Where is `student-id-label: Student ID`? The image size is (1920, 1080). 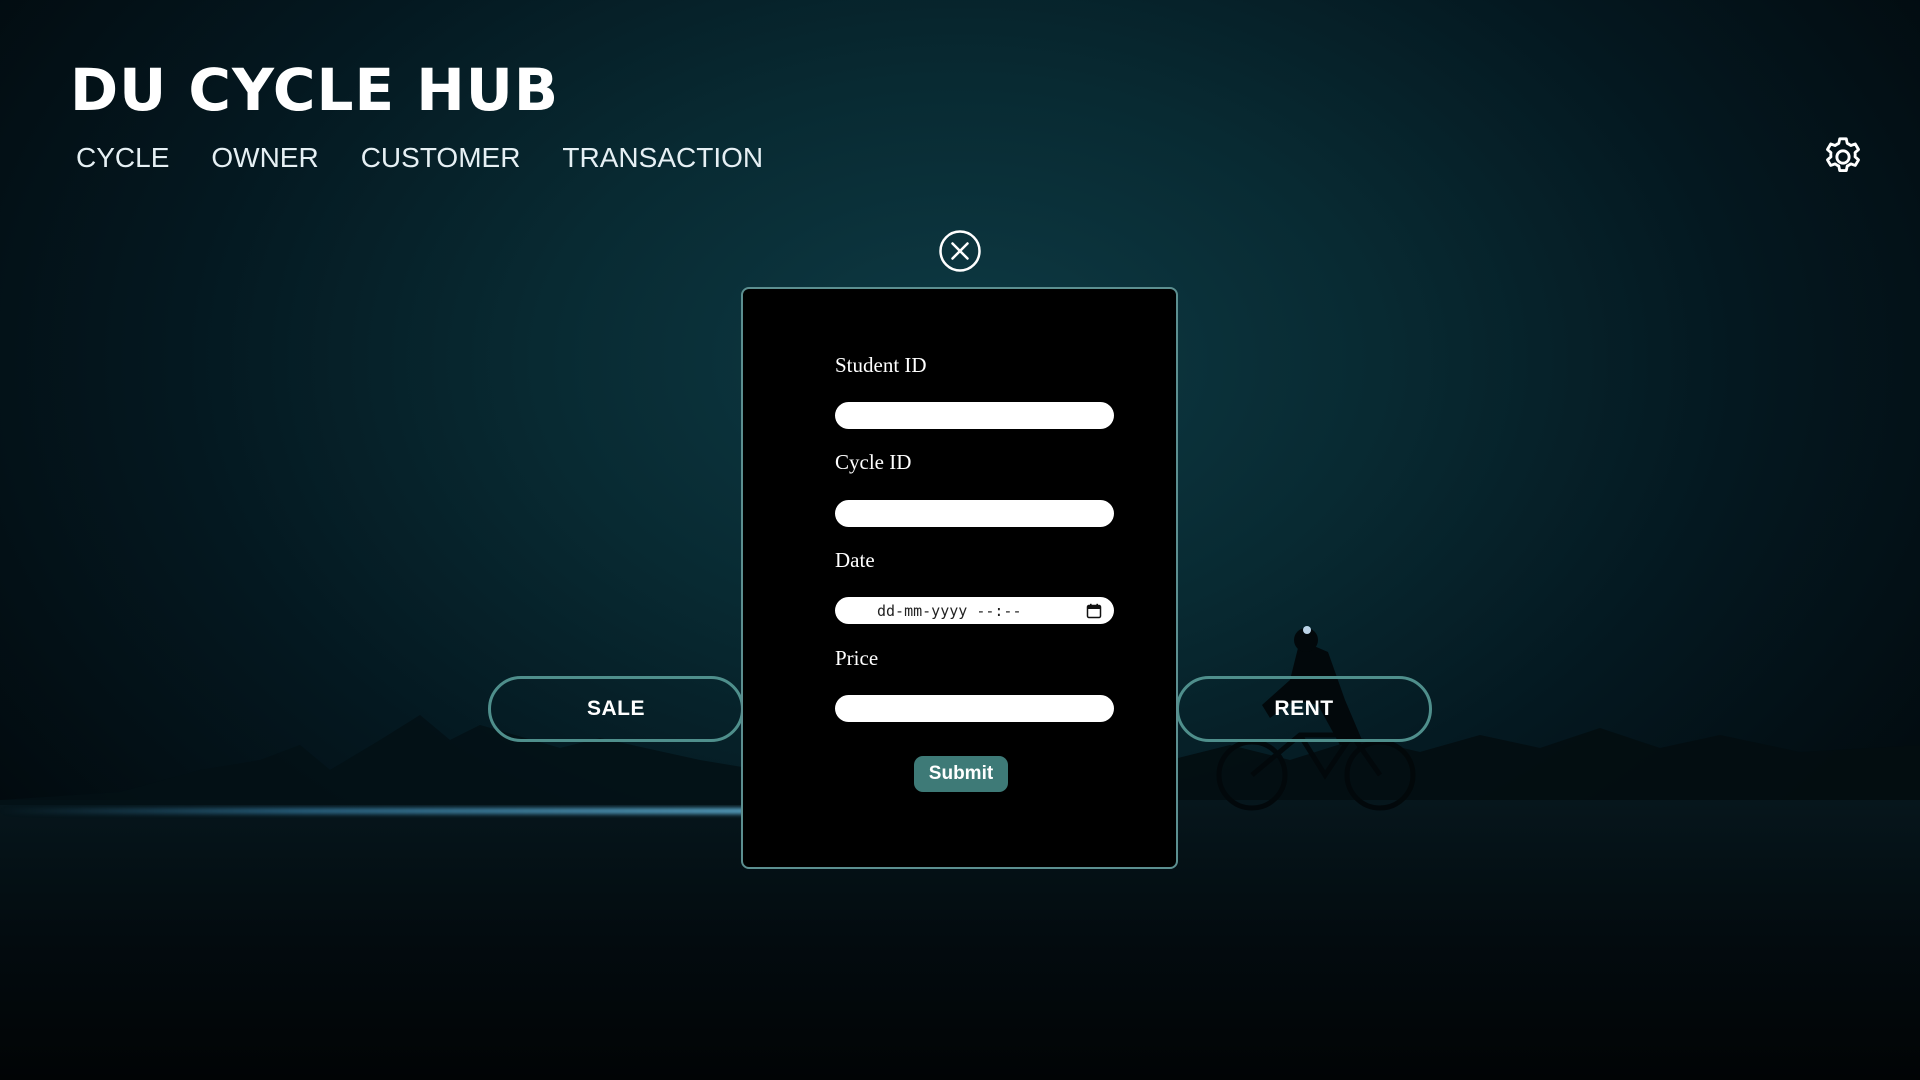
student-id-label: Student ID is located at coordinates (881, 365).